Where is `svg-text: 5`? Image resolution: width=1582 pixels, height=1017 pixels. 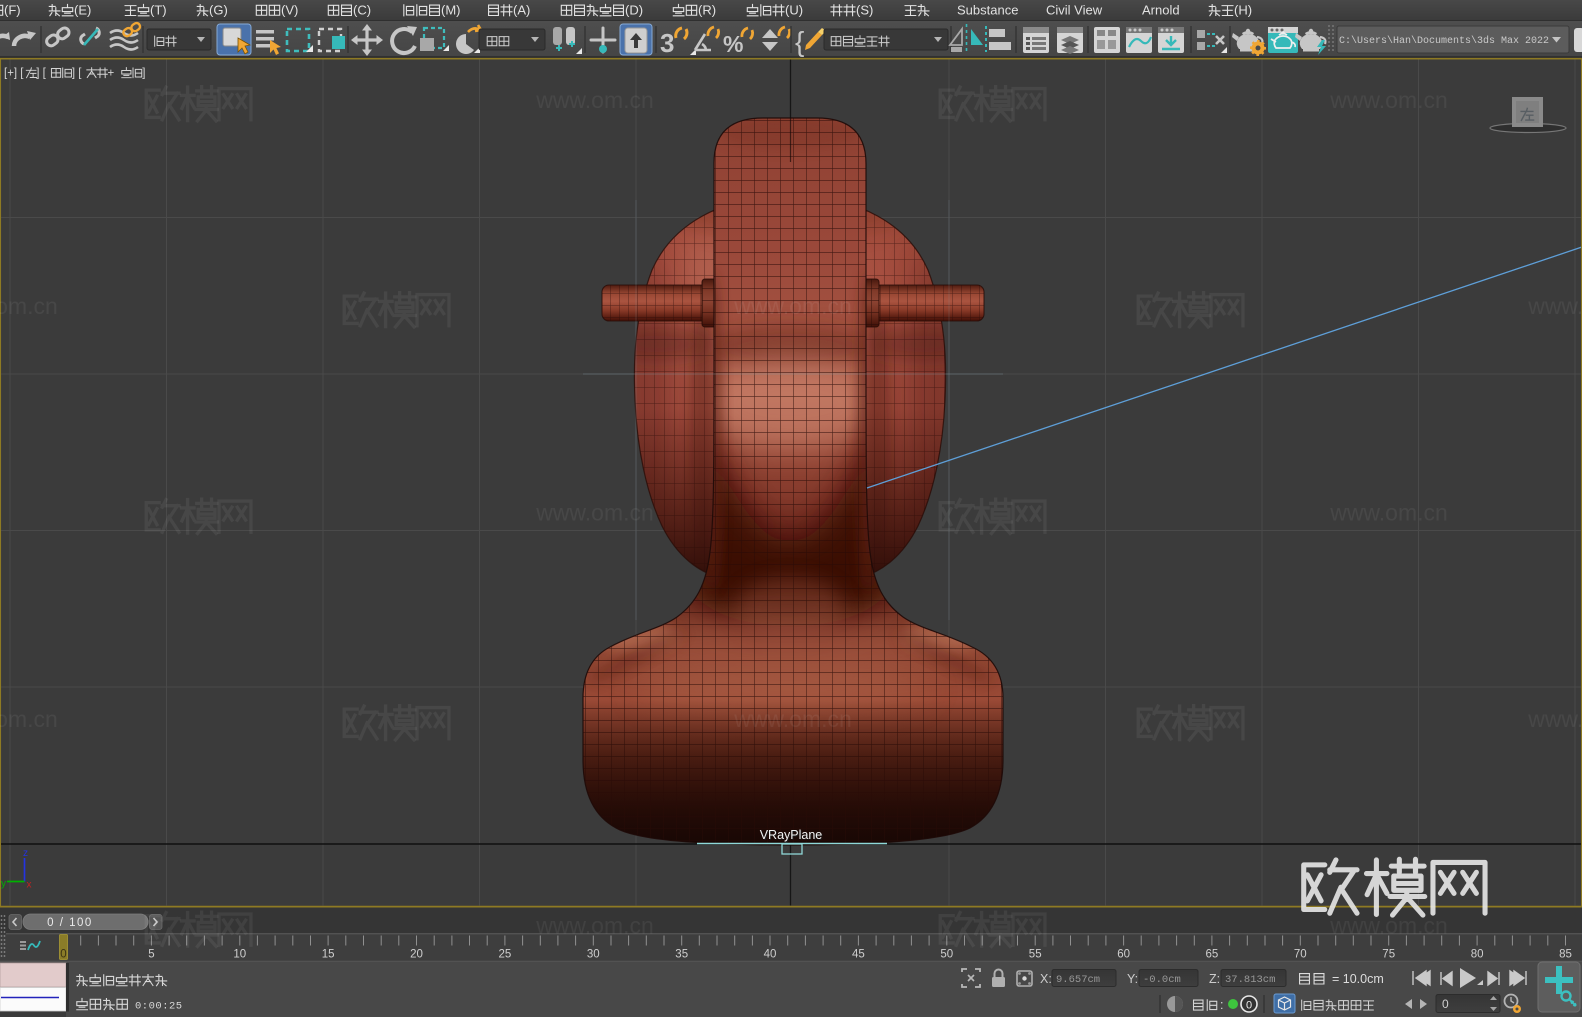
svg-text: 5 is located at coordinates (151, 955).